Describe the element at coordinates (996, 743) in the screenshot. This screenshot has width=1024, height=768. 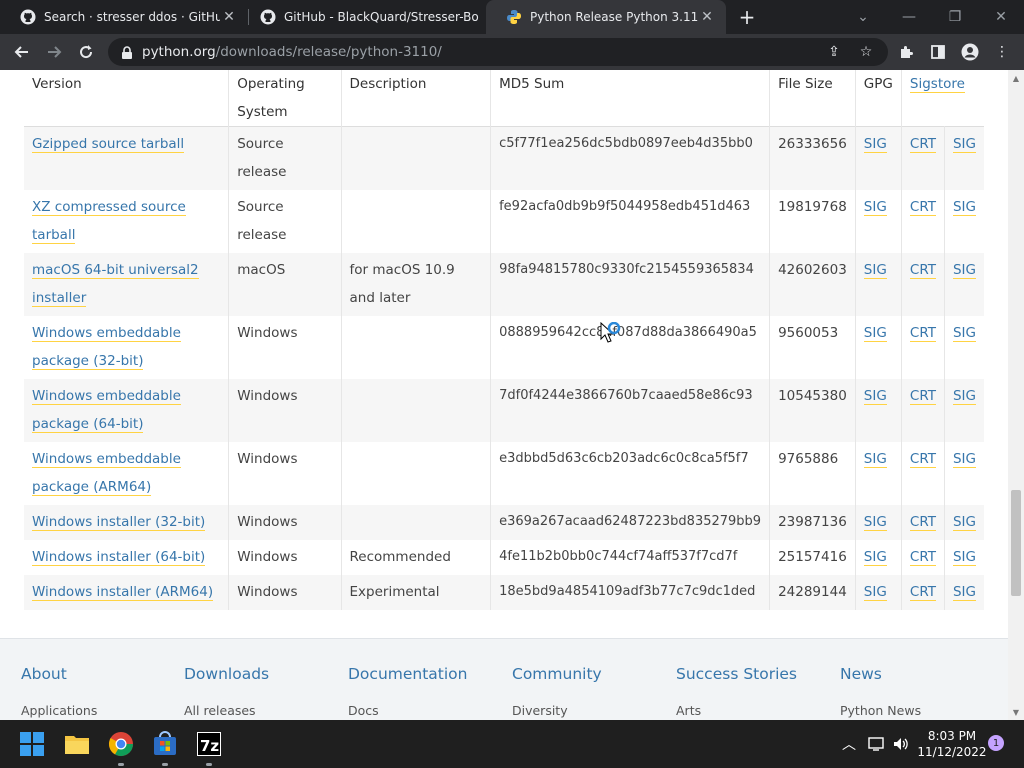
I see `notification-badge: 1` at that location.